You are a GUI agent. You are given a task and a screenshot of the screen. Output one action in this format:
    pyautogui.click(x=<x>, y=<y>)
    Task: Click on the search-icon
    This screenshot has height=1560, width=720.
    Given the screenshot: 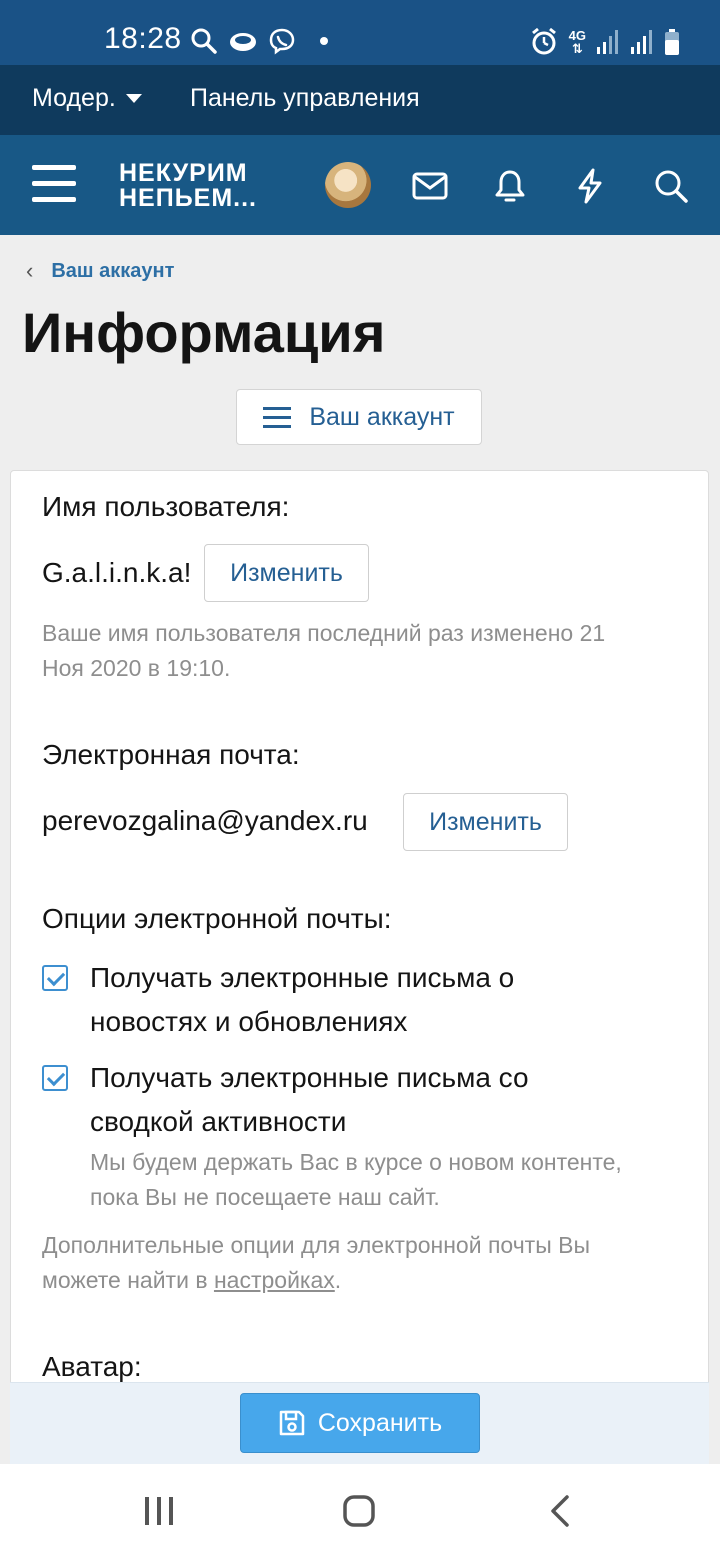 What is the action you would take?
    pyautogui.click(x=671, y=186)
    